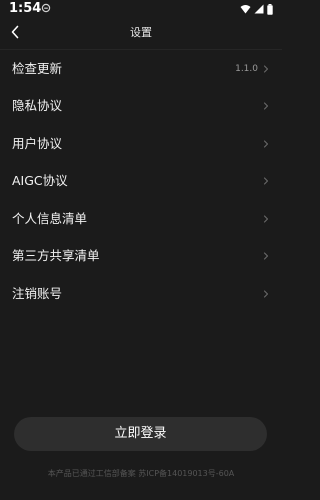 The width and height of the screenshot is (320, 500). What do you see at coordinates (37, 68) in the screenshot?
I see `settings-item-label: 检查更新` at bounding box center [37, 68].